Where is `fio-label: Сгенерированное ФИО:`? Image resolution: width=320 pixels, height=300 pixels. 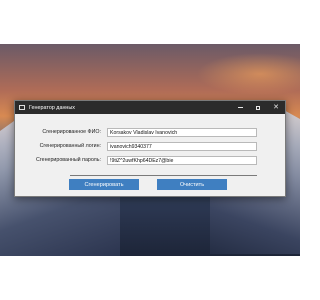
fio-label: Сгенерированное ФИО: is located at coordinates (71, 132).